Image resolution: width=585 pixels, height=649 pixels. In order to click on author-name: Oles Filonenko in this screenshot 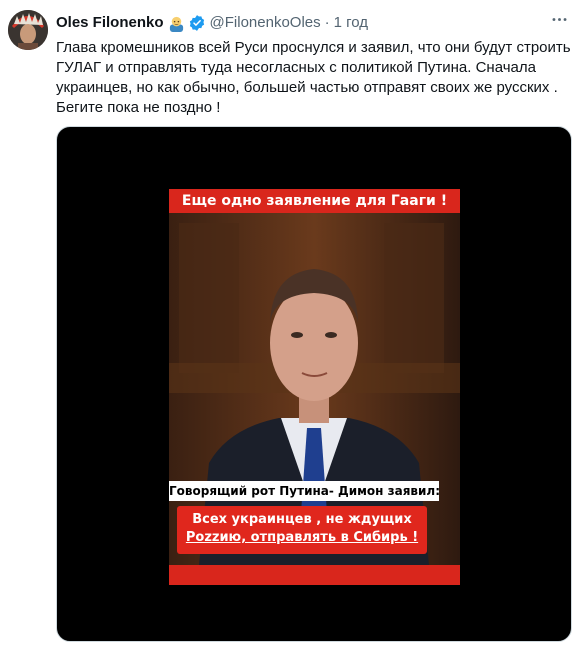, I will do `click(110, 23)`.